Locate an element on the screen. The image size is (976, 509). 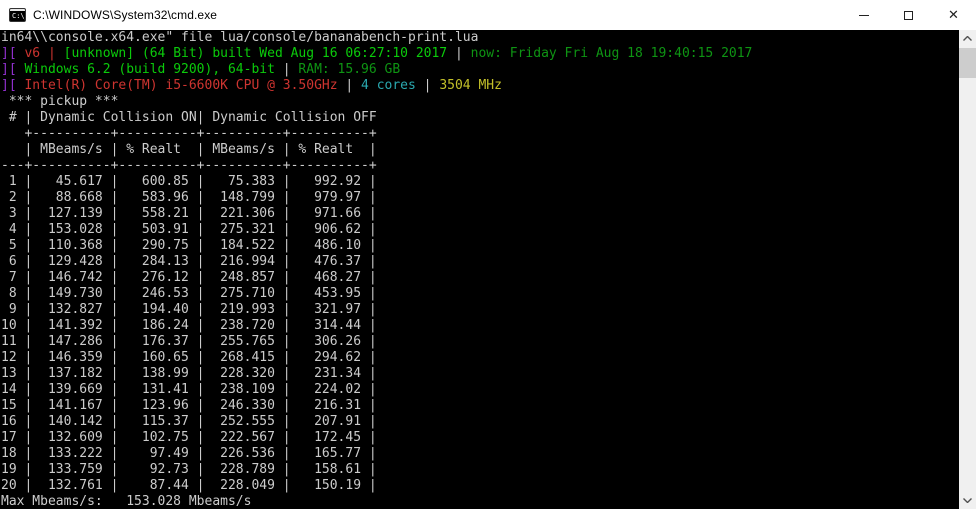
scroll-thumb is located at coordinates (967, 63).